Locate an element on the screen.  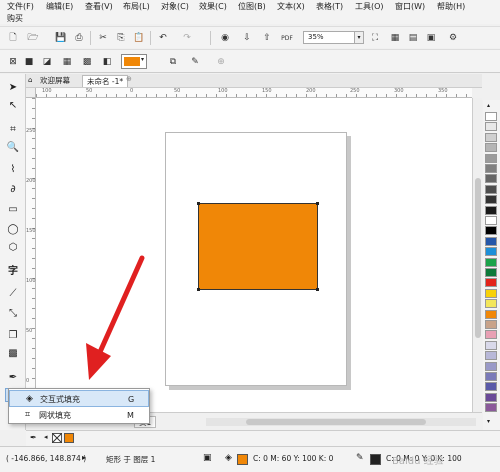
menu-tools: 工具(O) is located at coordinates (369, 6).